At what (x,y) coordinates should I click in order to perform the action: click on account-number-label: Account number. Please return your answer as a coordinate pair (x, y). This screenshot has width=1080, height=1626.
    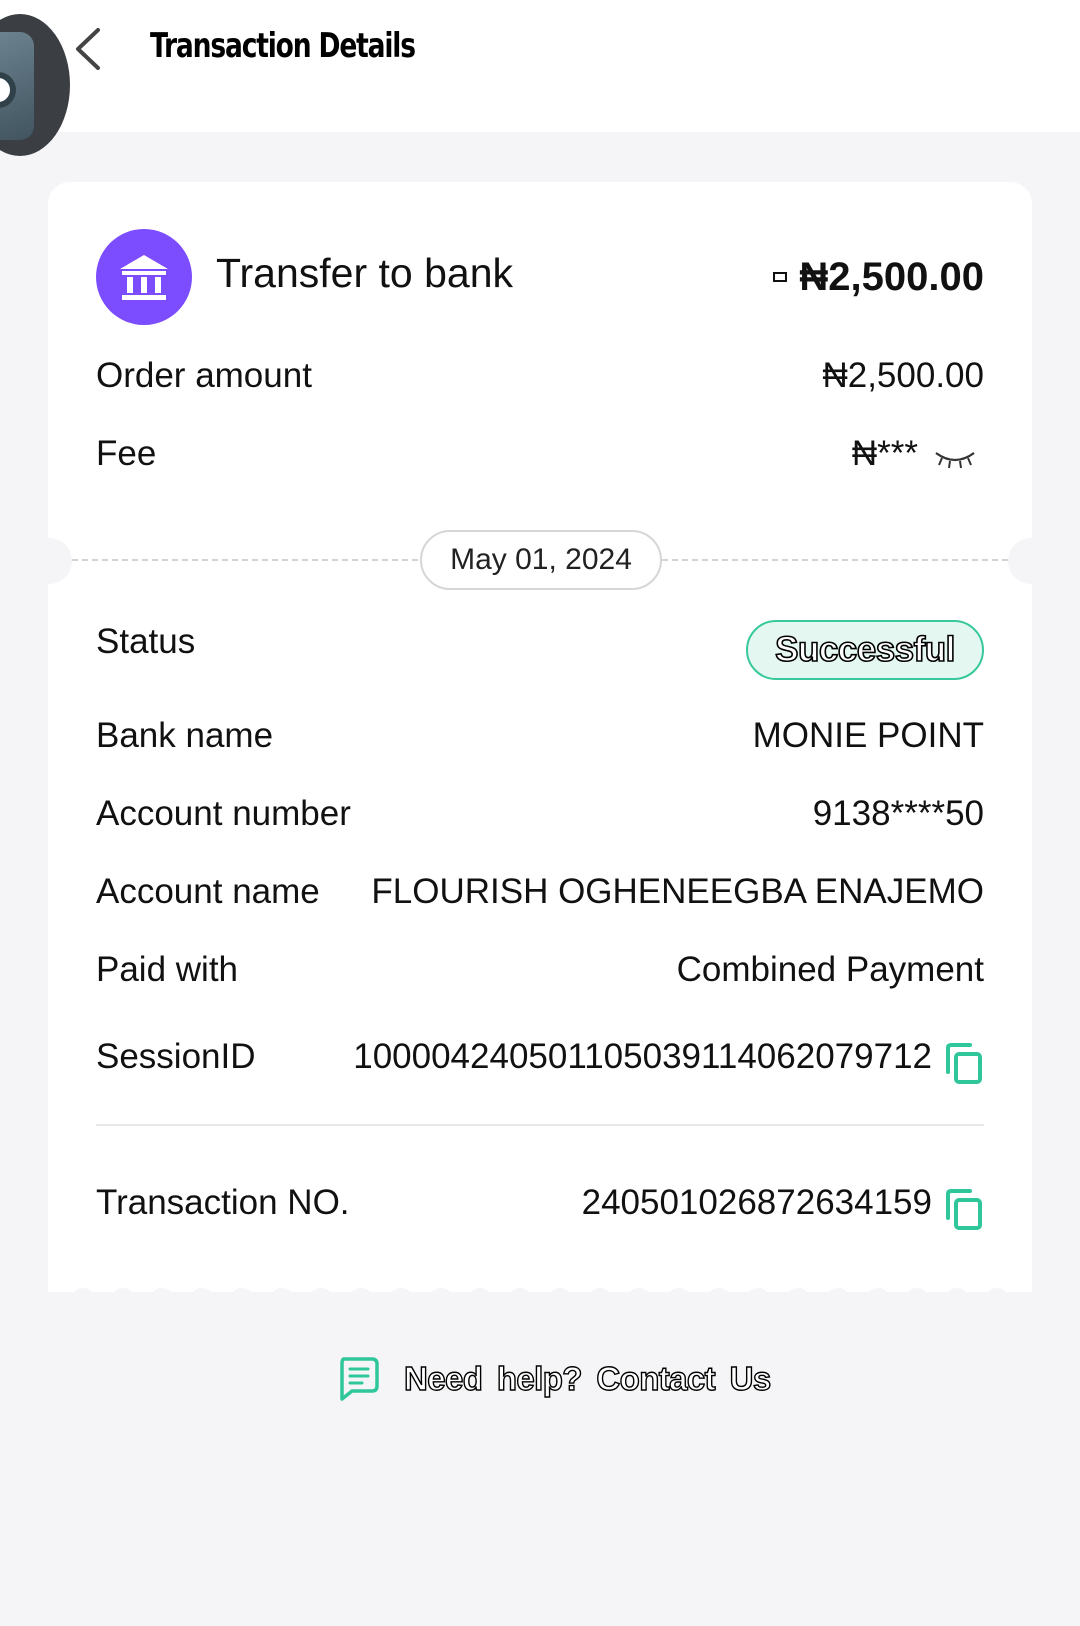
    Looking at the image, I should click on (223, 813).